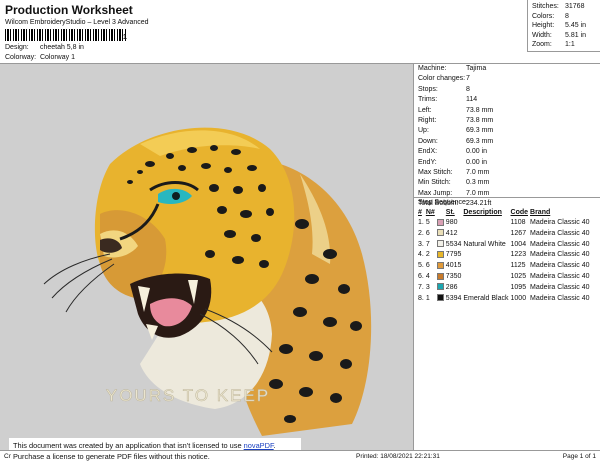 This screenshot has height=464, width=600. I want to click on stop-number: 3., so click(421, 244).